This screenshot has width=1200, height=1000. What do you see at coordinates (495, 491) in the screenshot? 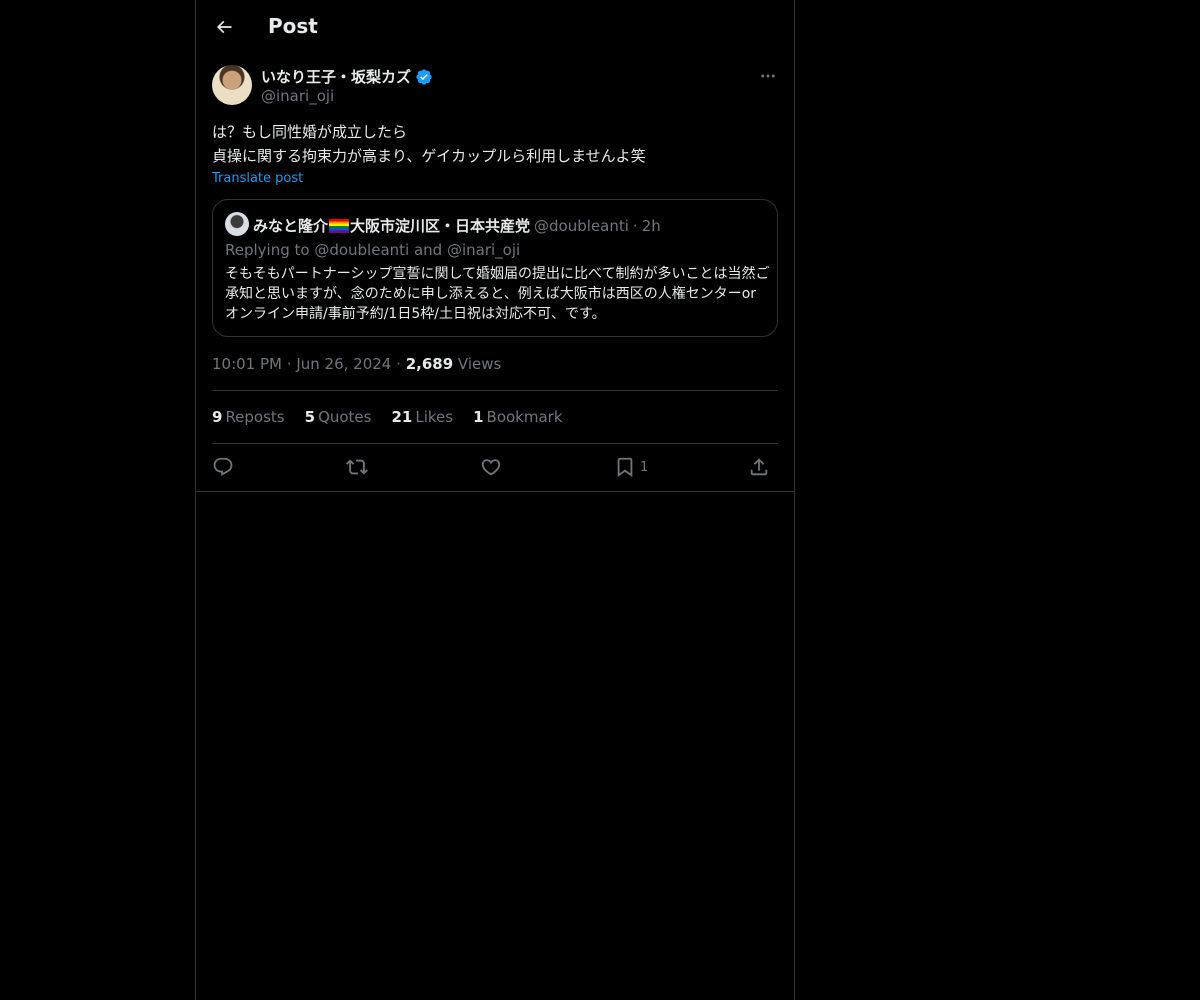
I see `post-bottom-border` at bounding box center [495, 491].